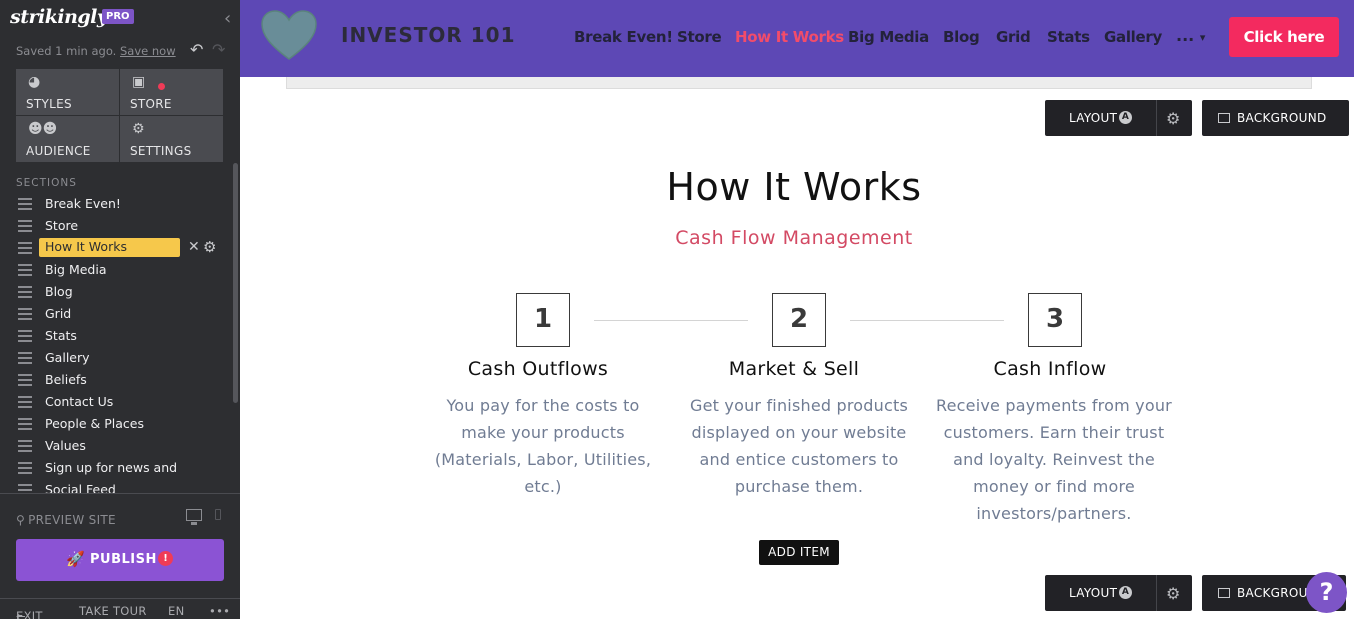 Image resolution: width=1354 pixels, height=619 pixels. I want to click on site-title: INVESTOR 101, so click(428, 35).